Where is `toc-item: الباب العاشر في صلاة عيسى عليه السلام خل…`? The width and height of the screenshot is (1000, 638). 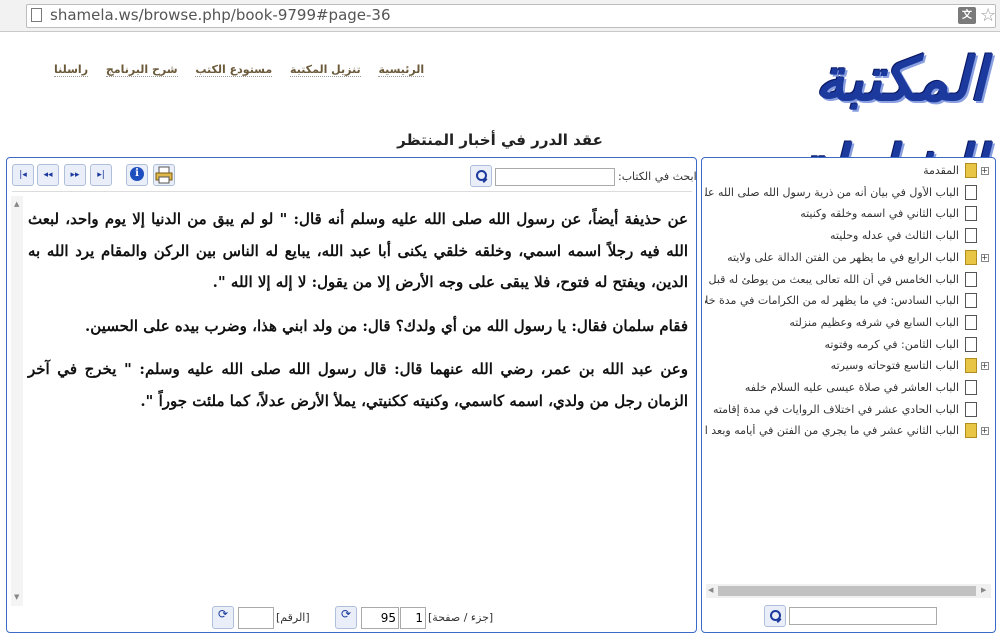 toc-item: الباب العاشر في صلاة عيسى عليه السلام خل… is located at coordinates (847, 389).